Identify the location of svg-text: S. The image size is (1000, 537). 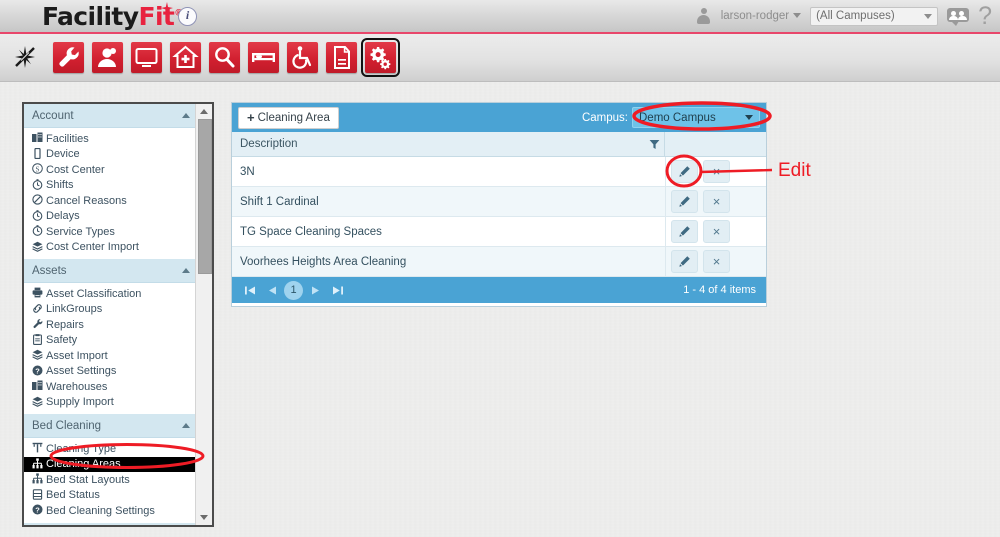
(38, 169).